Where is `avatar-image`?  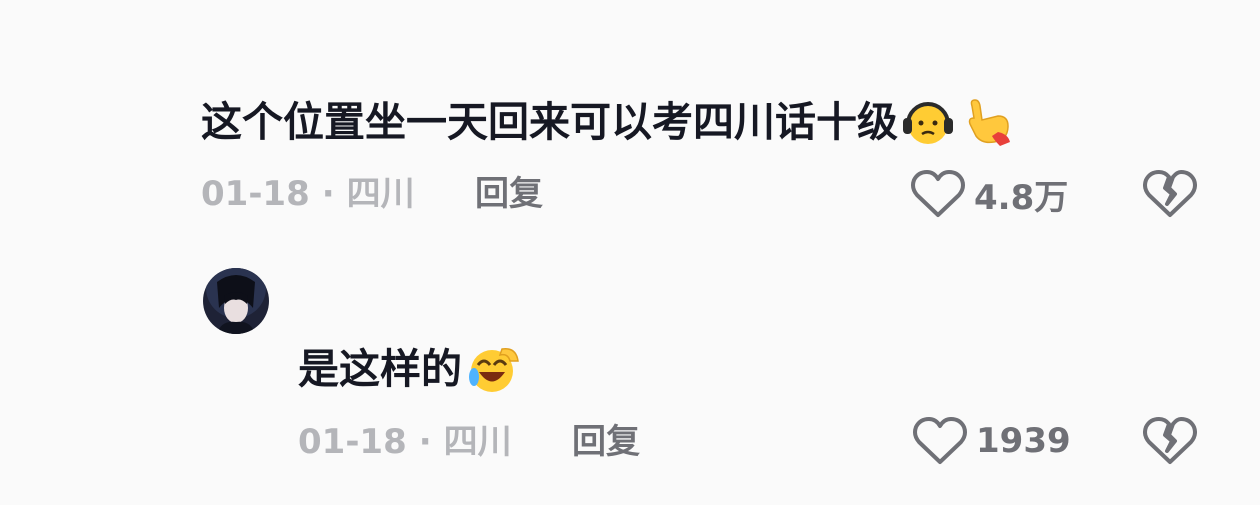 avatar-image is located at coordinates (236, 301).